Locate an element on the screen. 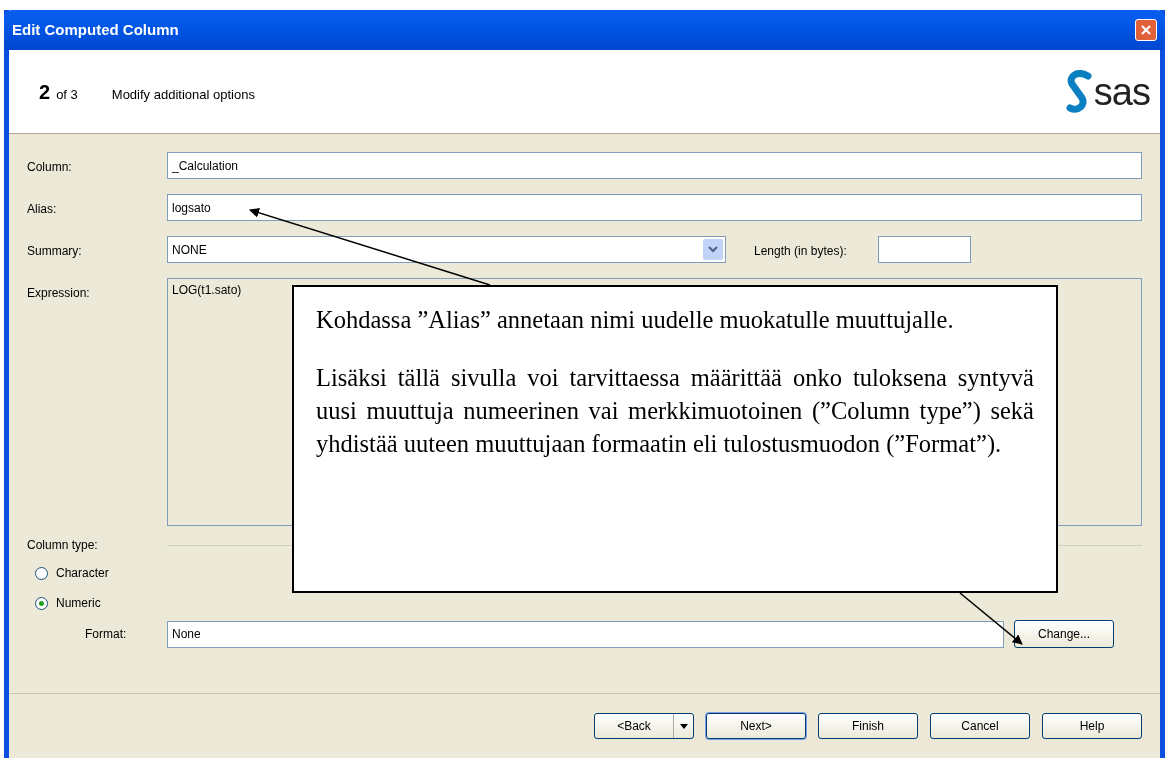  dialog-button: Next> is located at coordinates (756, 726).